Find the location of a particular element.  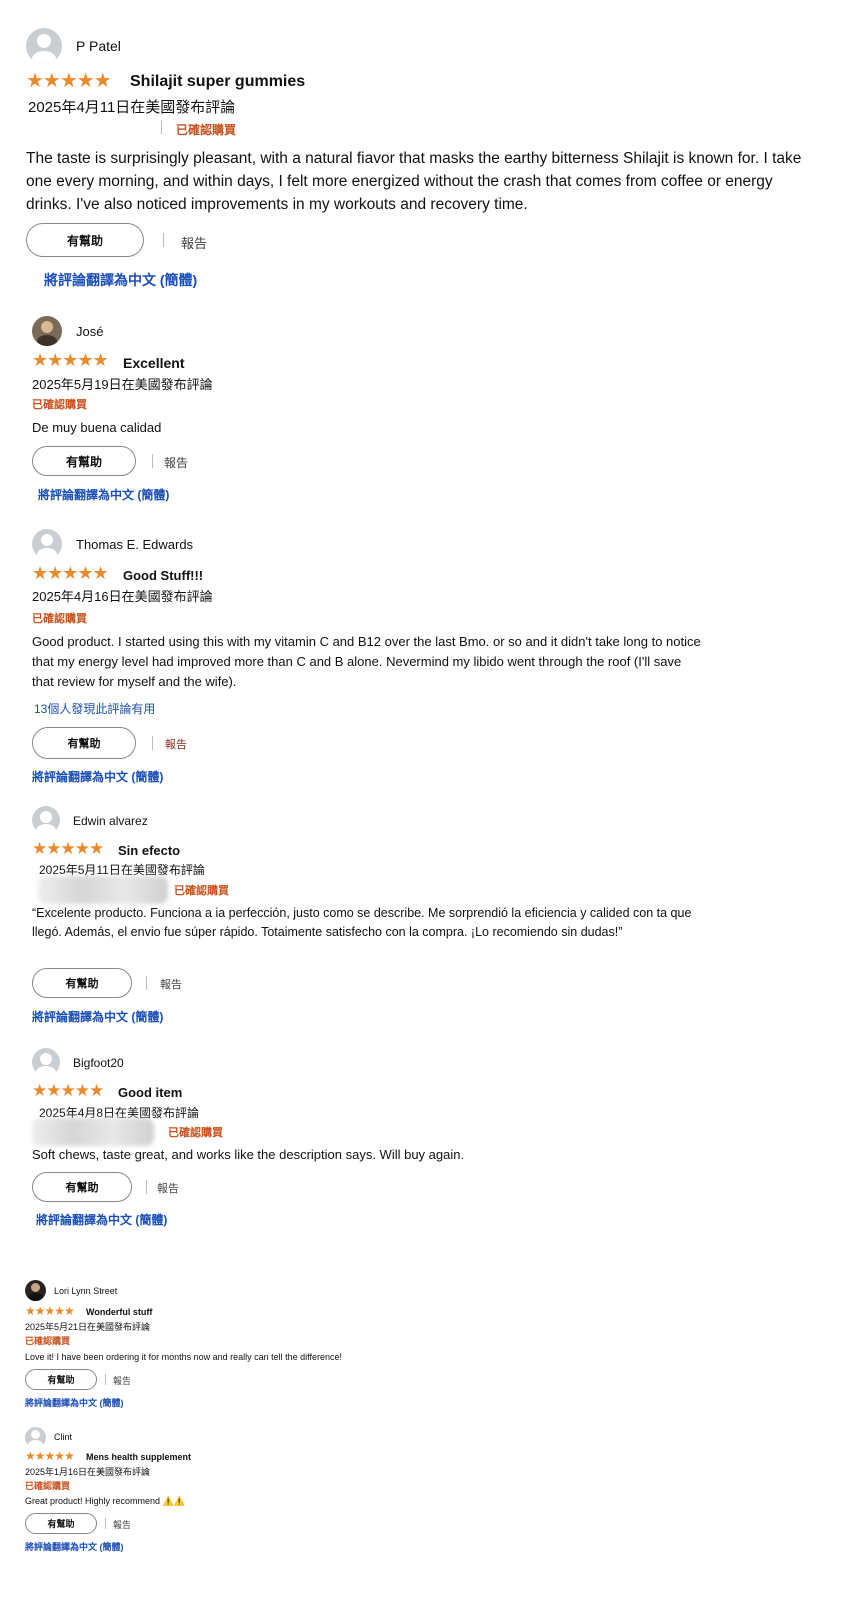

review-body: Great product! Highly recommend ⚠️⚠️ is located at coordinates (105, 1501).